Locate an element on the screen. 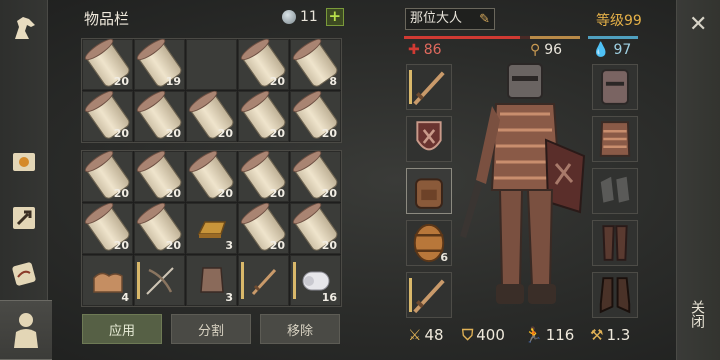  speed-value: 116 is located at coordinates (560, 335).